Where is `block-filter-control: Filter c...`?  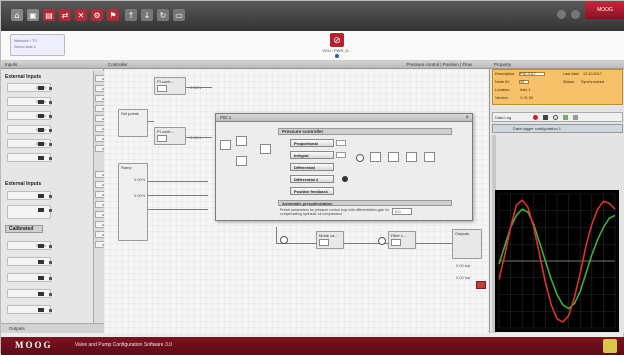 block-filter-control: Filter c... is located at coordinates (402, 240).